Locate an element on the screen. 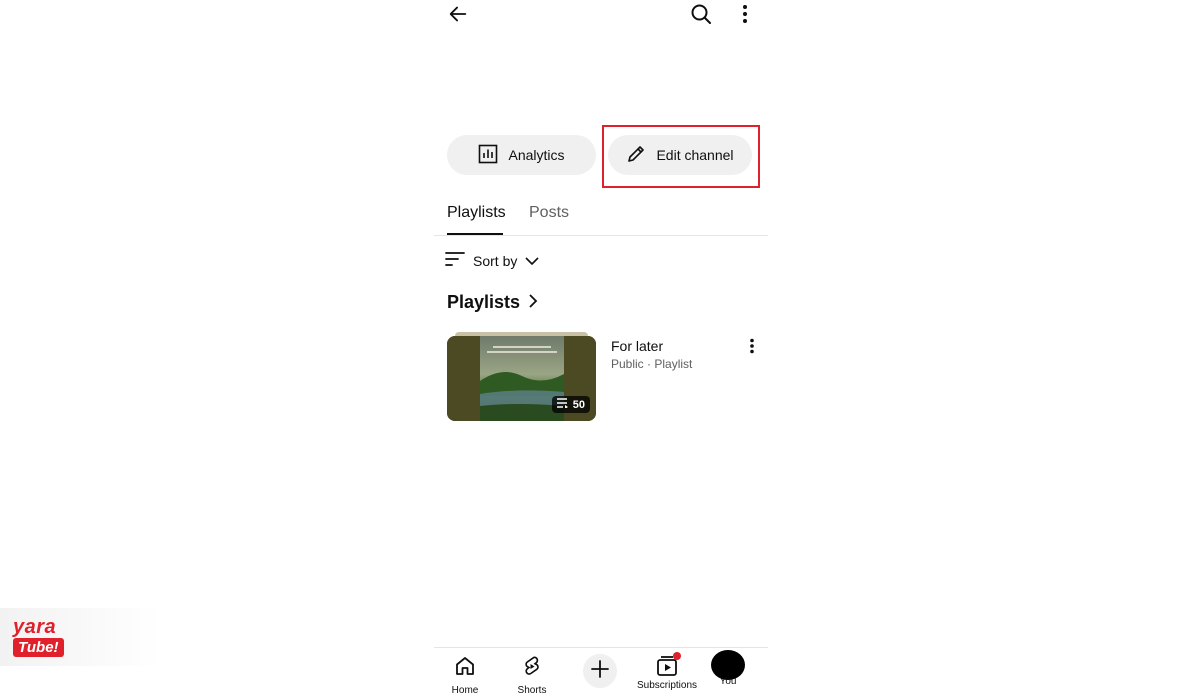 The height and width of the screenshot is (700, 1200). video-count: 50 is located at coordinates (578, 404).